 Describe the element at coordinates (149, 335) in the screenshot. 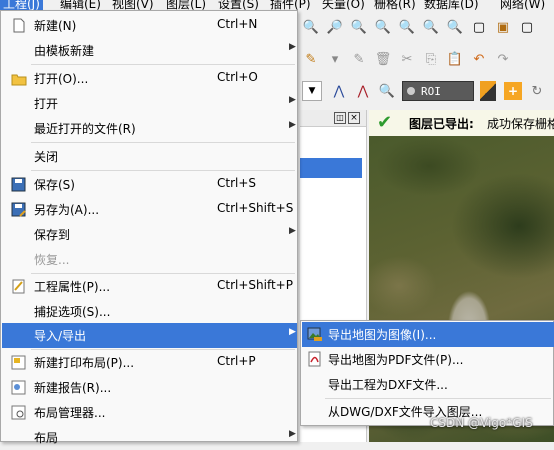

I see `menu-item-import-export: 导入/导出 ▶` at that location.